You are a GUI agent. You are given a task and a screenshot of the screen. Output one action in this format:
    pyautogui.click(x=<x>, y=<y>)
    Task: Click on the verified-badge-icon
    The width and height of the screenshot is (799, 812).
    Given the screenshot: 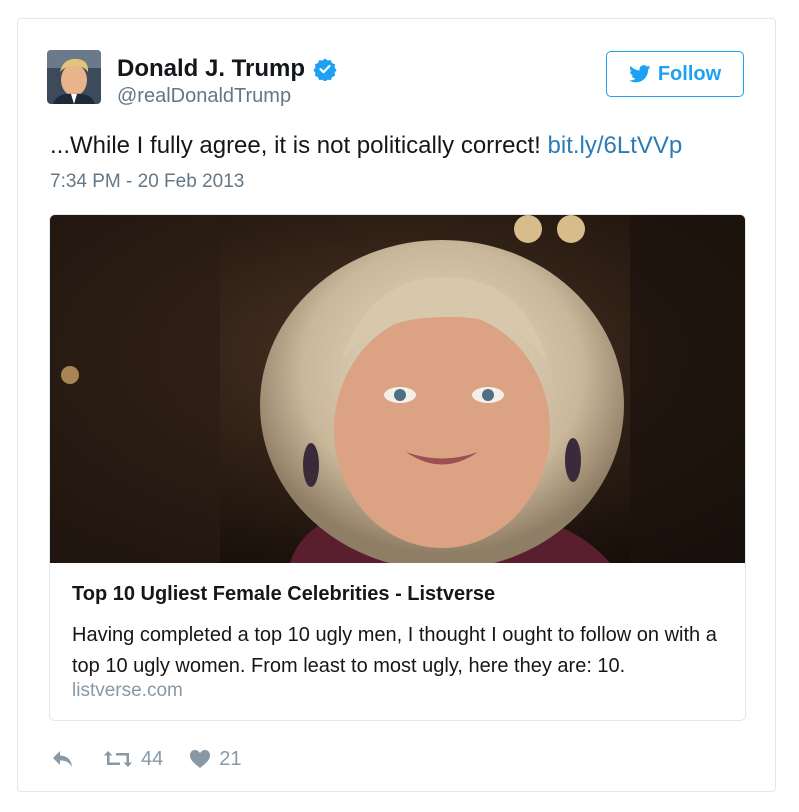 What is the action you would take?
    pyautogui.click(x=325, y=69)
    